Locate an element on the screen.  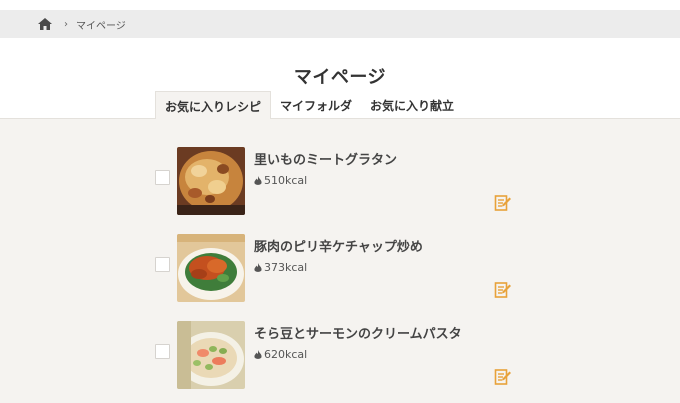
breadcrumb-current: マイページ is located at coordinates (101, 26).